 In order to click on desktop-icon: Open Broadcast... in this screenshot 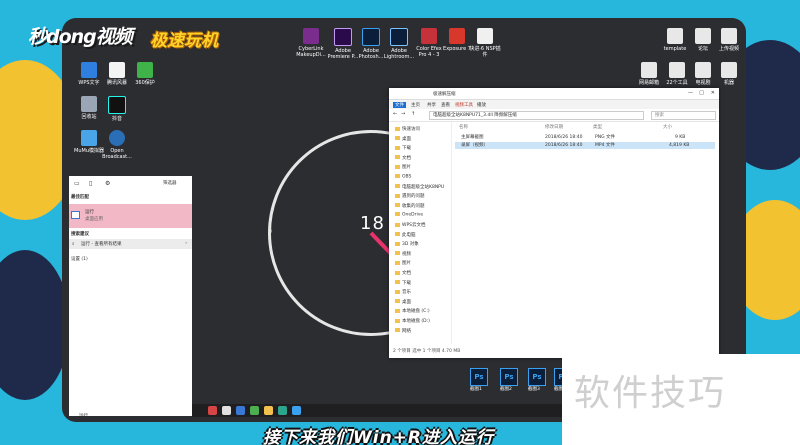, I will do `click(117, 145)`.